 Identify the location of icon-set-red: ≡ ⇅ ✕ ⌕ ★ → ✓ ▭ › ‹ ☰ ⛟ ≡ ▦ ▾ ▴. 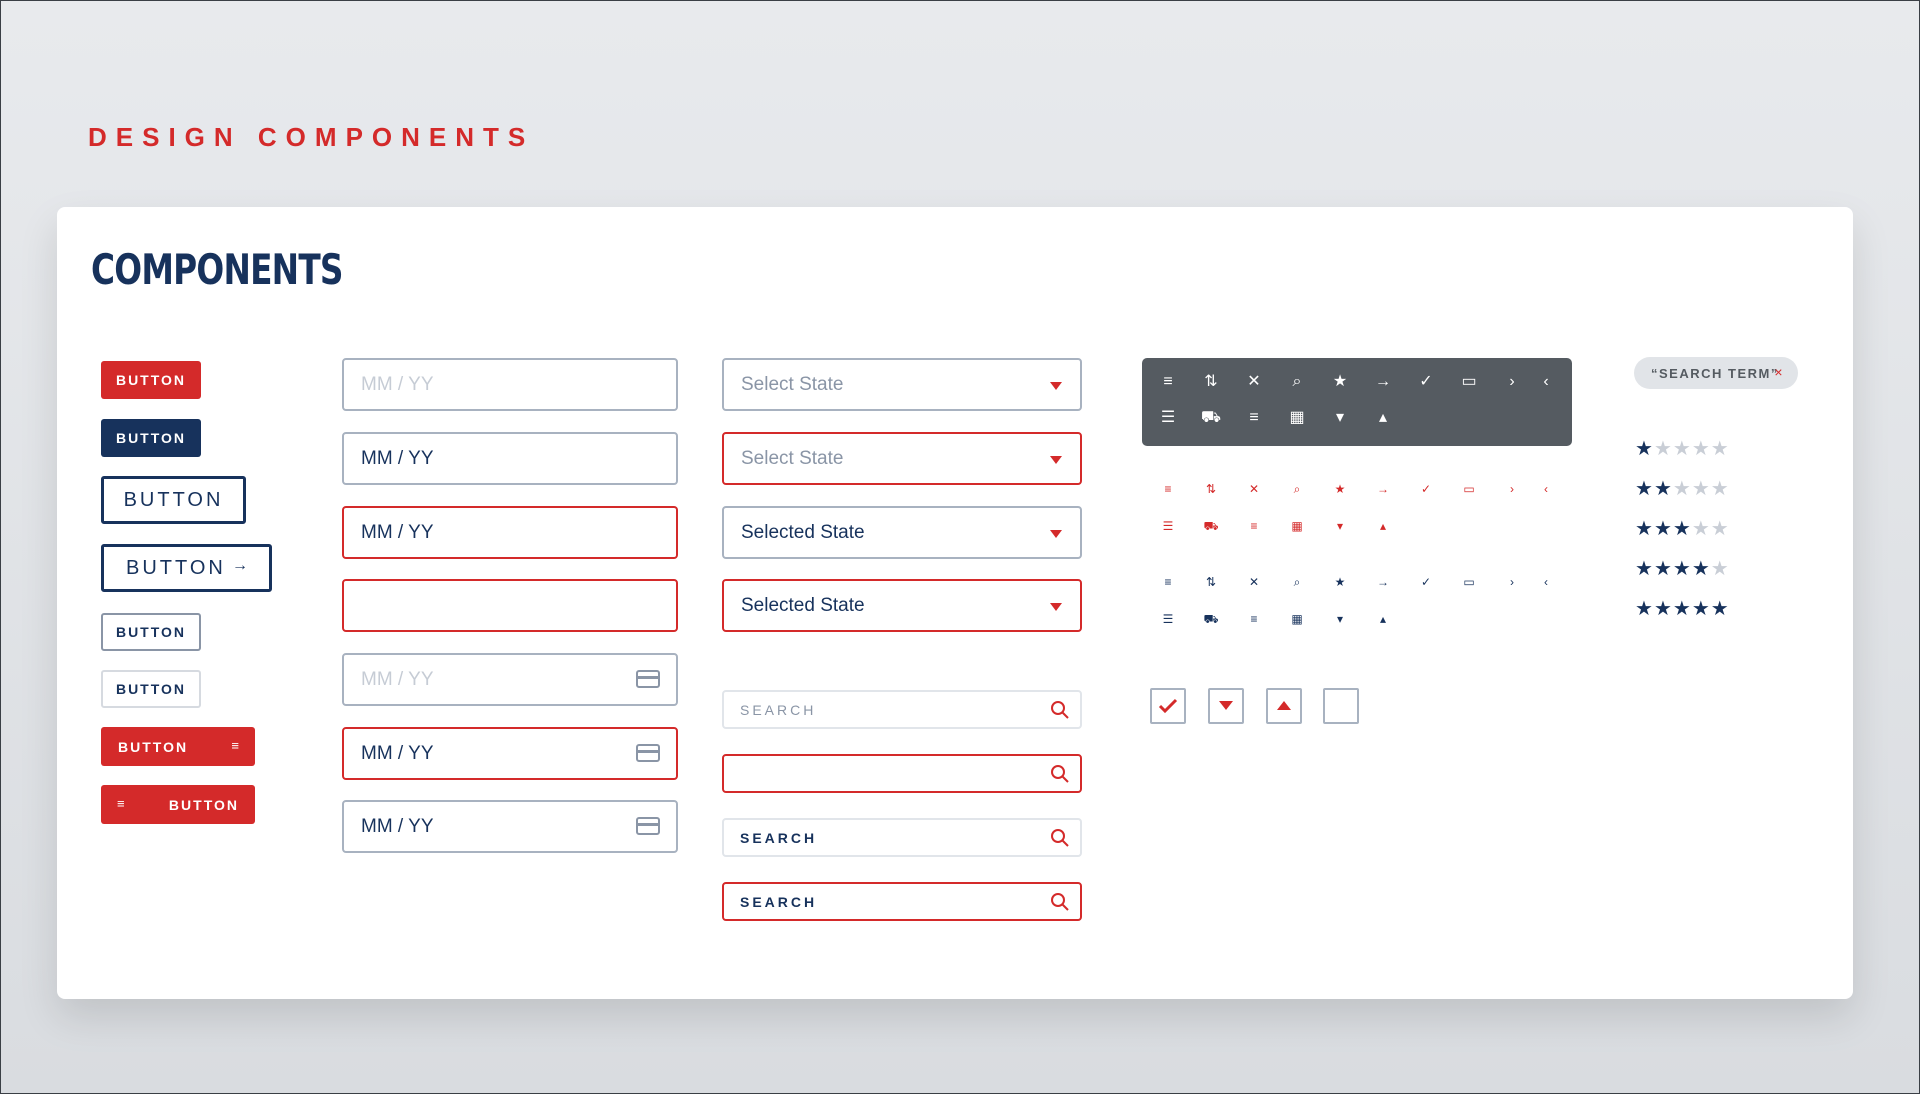
(1357, 507).